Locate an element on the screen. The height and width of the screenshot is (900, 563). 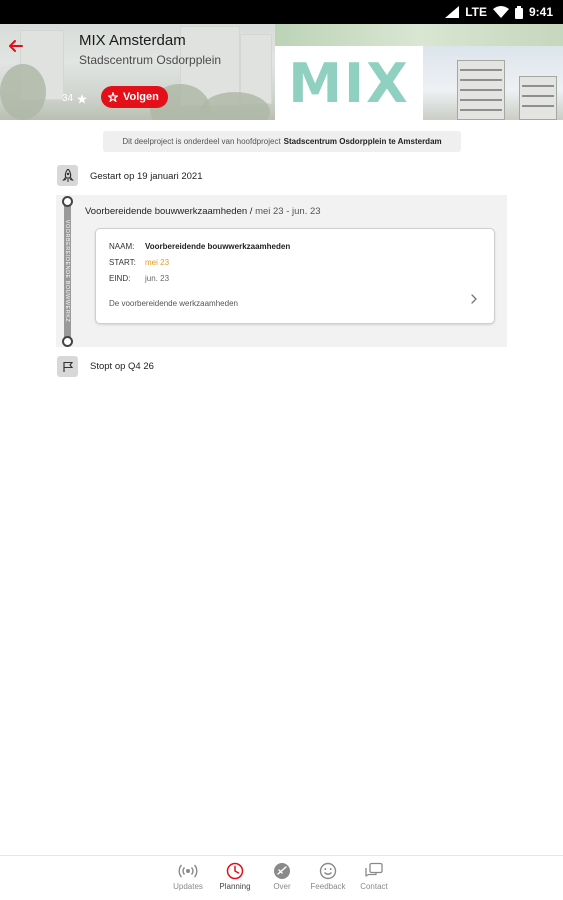
mix-logo: MIX is located at coordinates (349, 83).